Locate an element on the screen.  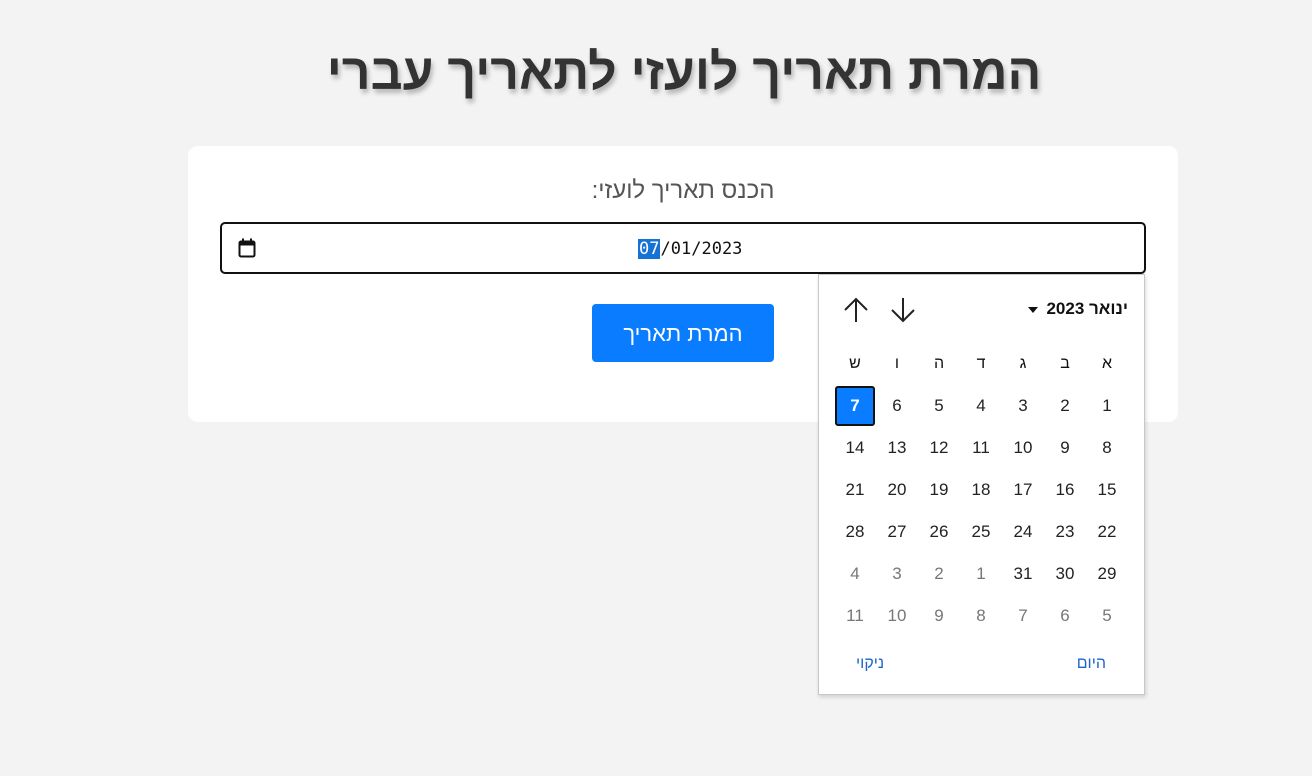
date-prompt-label: הכנס תאריך לועזי: is located at coordinates (683, 190).